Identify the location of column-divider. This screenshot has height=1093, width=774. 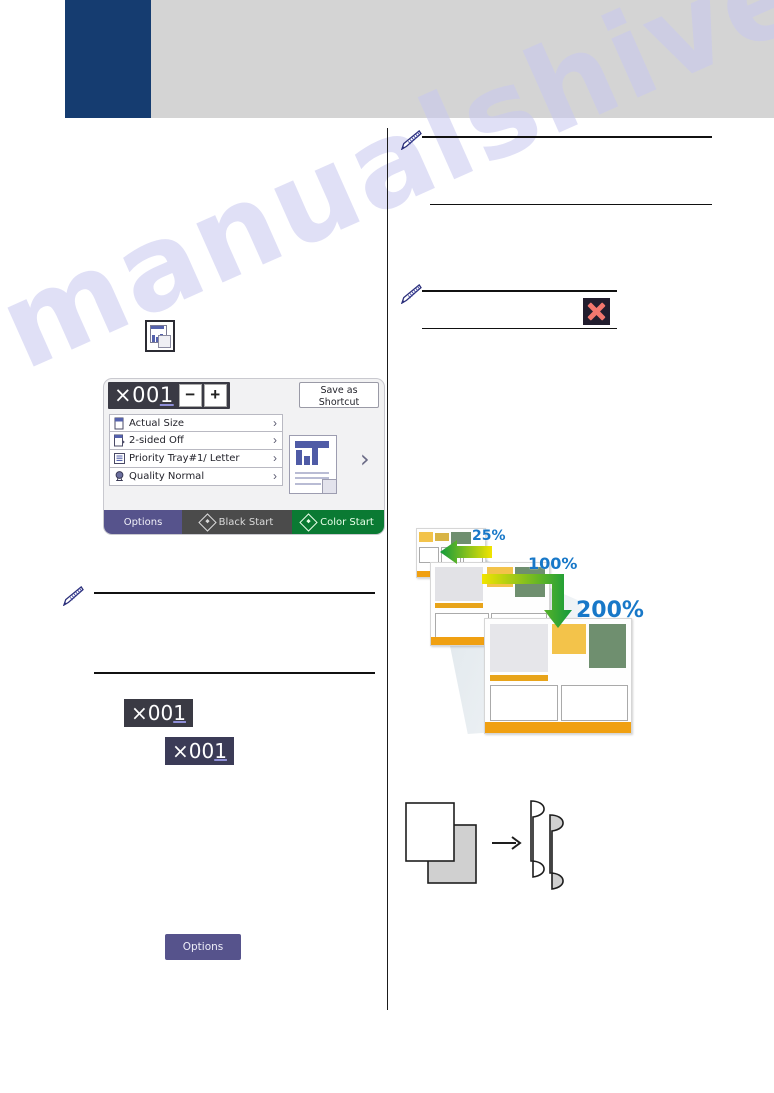
(387, 569).